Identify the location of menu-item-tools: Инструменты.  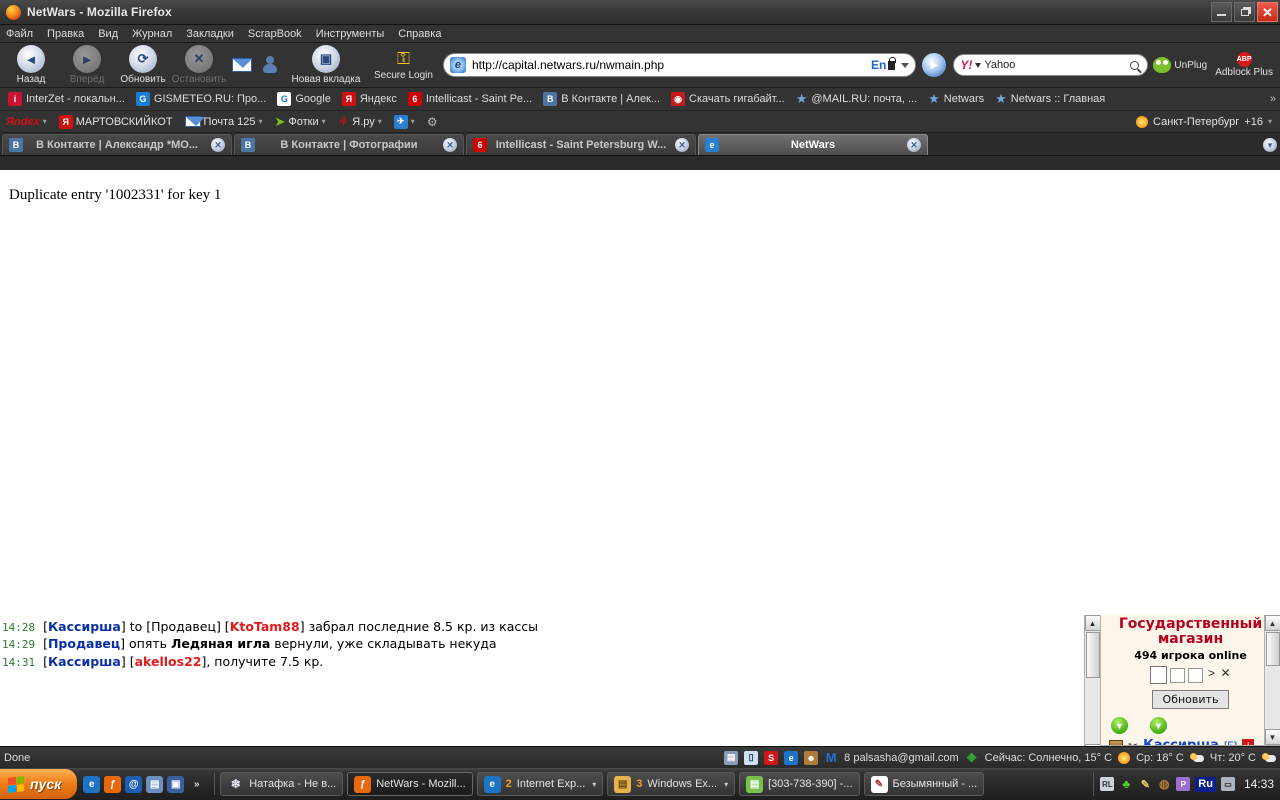
(350, 34).